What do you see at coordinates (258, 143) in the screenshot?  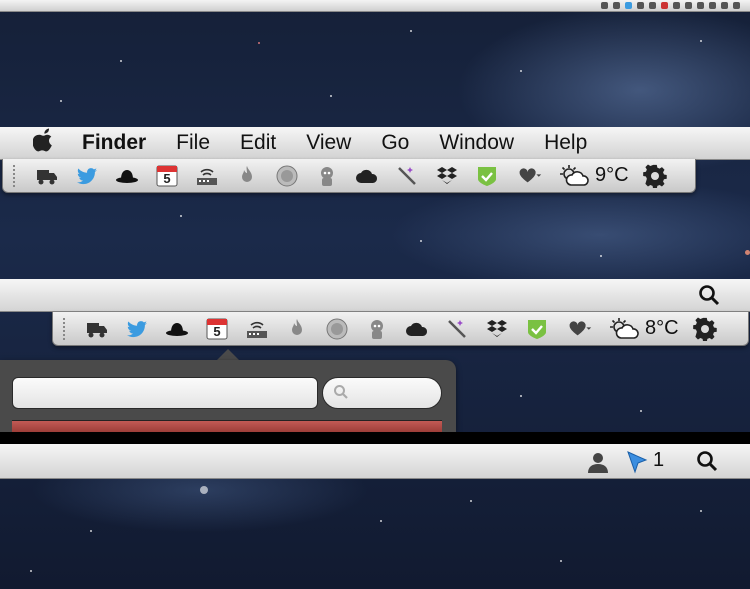 I see `menu-edit: Edit` at bounding box center [258, 143].